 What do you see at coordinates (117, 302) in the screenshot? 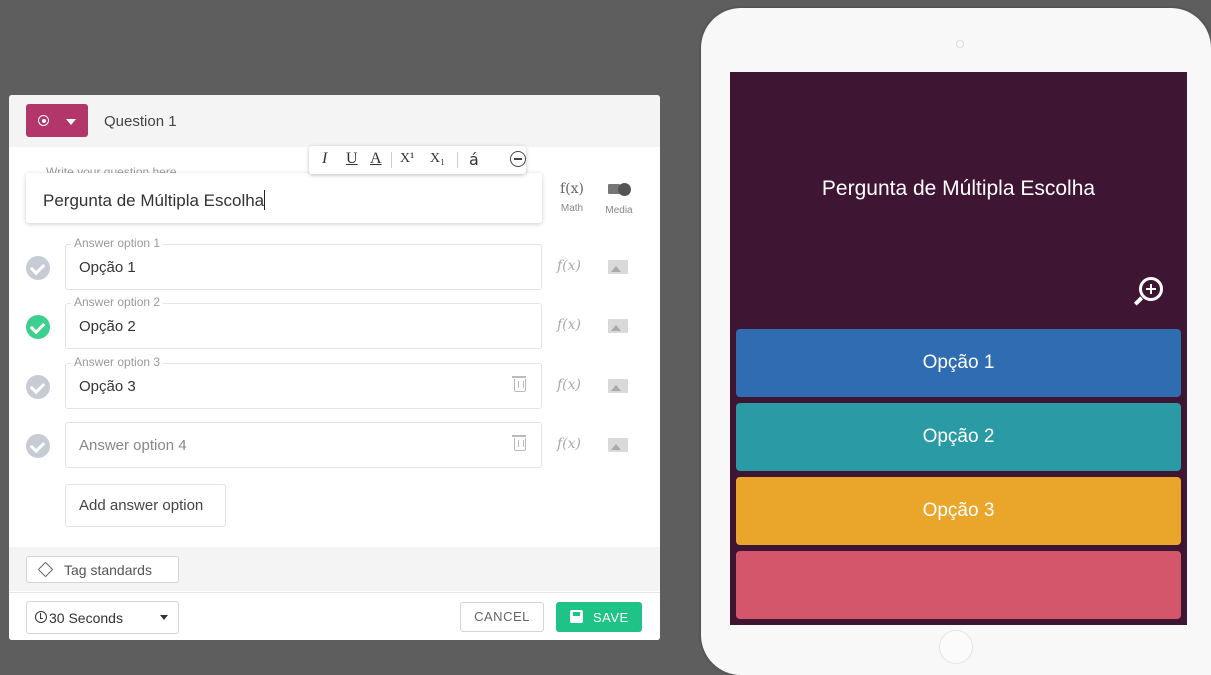
I see `answer-option-caption: Answer option 2` at bounding box center [117, 302].